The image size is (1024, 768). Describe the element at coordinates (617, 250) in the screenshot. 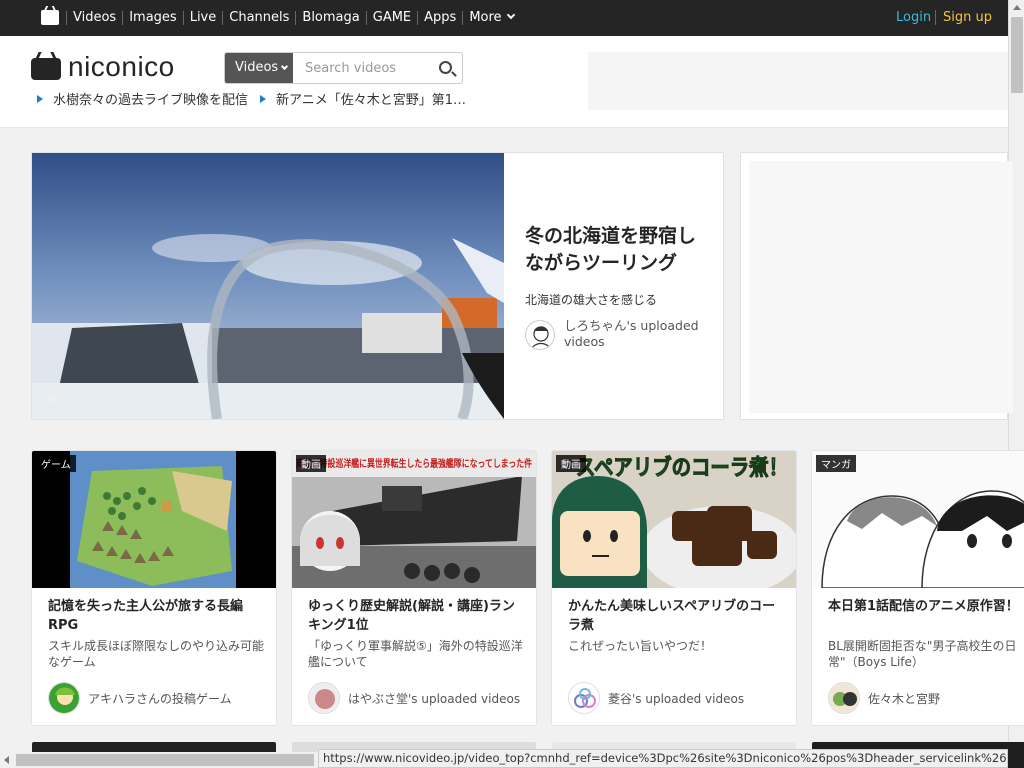

I see `featured-video-title: 冬の北海道を野宿しながらツーリング` at that location.